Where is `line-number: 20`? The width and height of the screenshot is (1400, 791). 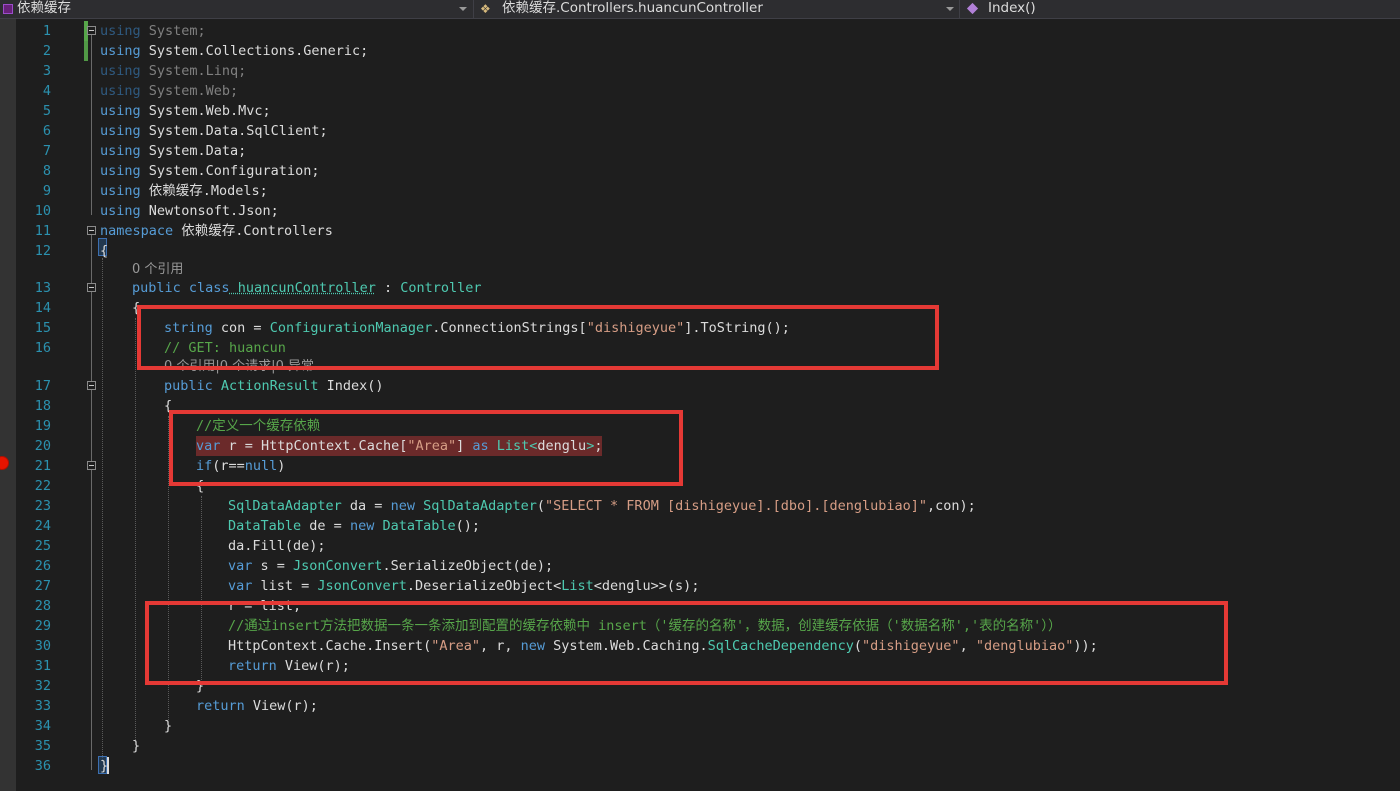 line-number: 20 is located at coordinates (42, 446).